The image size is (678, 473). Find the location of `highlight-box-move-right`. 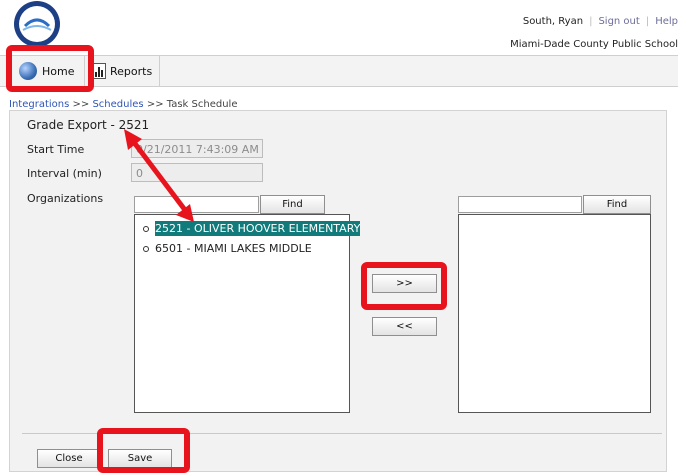

highlight-box-move-right is located at coordinates (404, 286).